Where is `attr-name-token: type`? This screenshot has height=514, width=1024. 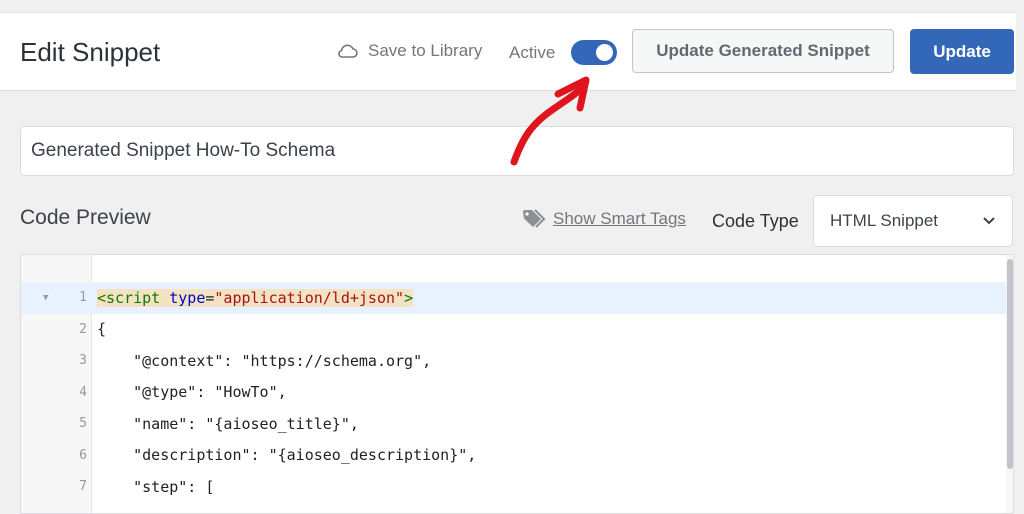
attr-name-token: type is located at coordinates (187, 297).